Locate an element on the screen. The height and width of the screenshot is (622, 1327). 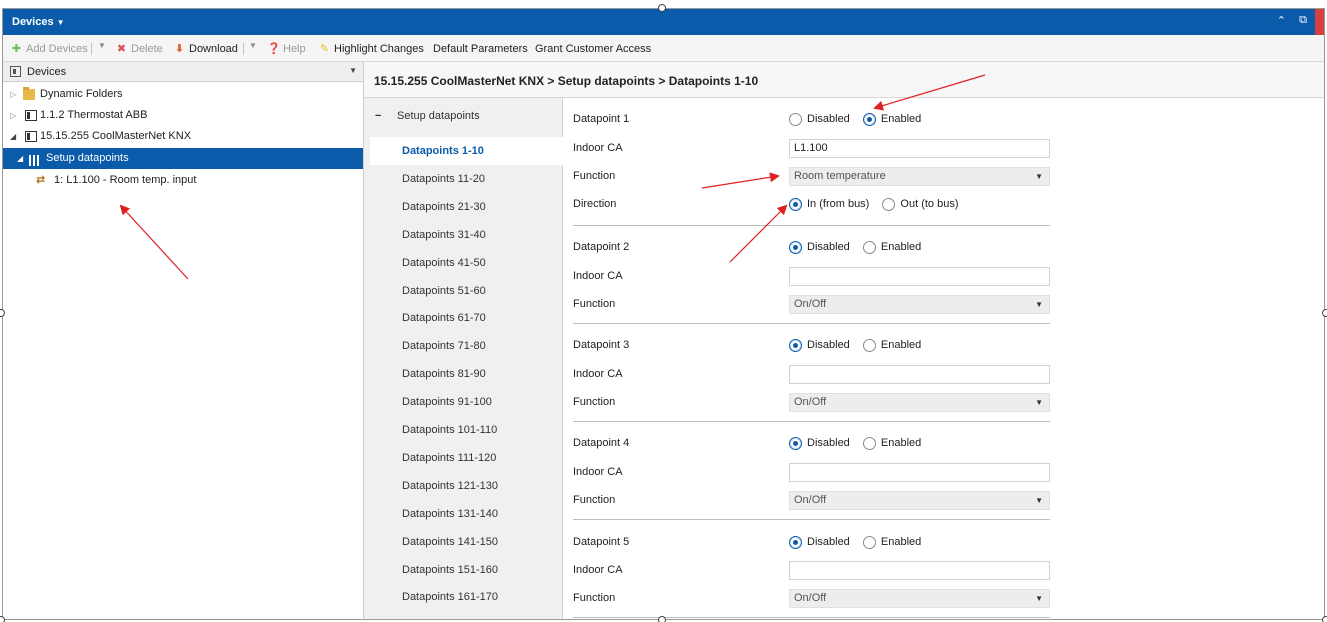
add-devices-button: ✚ Add Devices is located at coordinates (49, 49).